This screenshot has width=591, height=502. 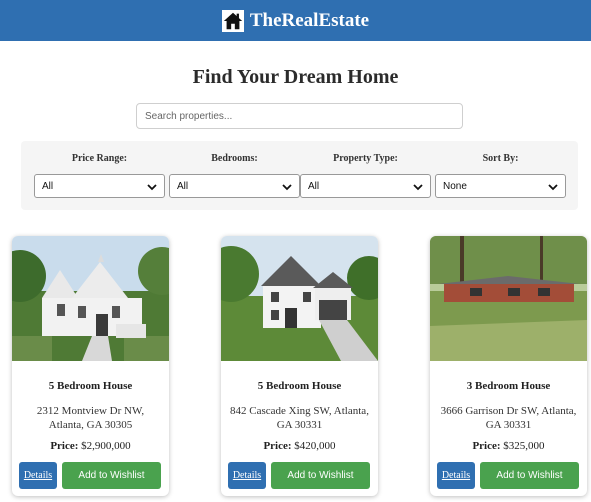 I want to click on brand-name: TheRealEstate, so click(x=309, y=21).